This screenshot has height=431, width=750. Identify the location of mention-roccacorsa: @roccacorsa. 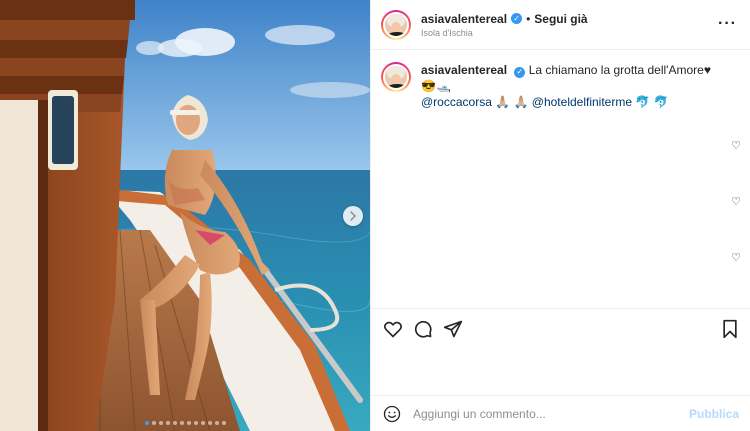
(456, 102).